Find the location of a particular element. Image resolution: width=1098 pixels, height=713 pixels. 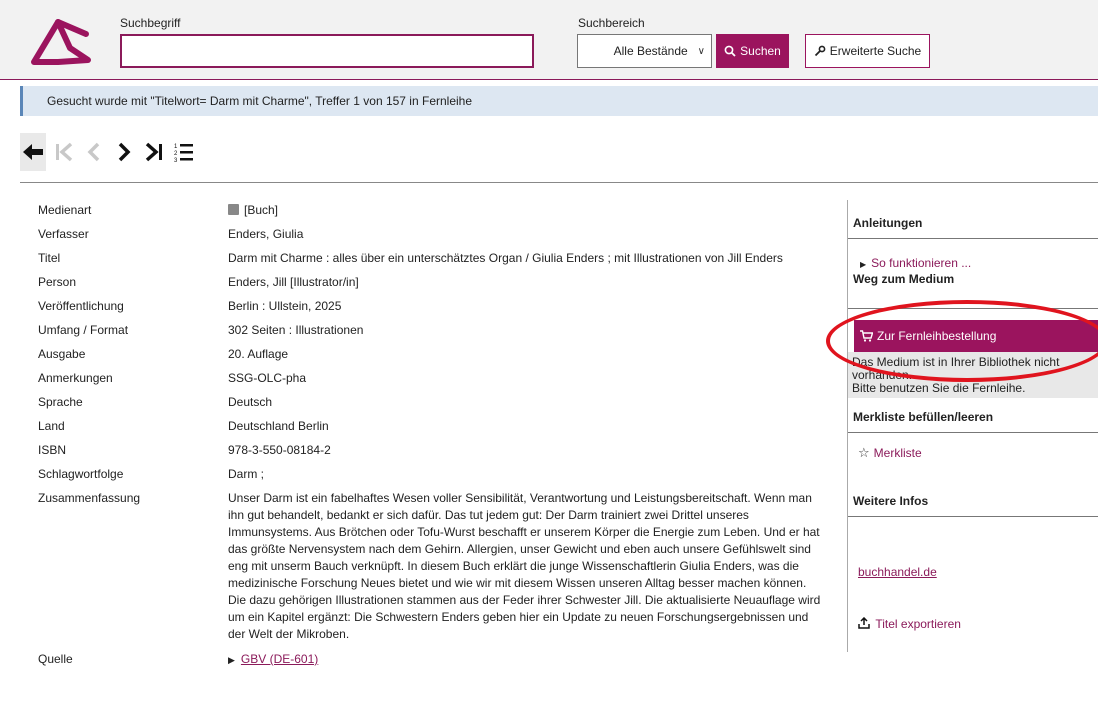

field-value: Deutsch is located at coordinates (250, 402).